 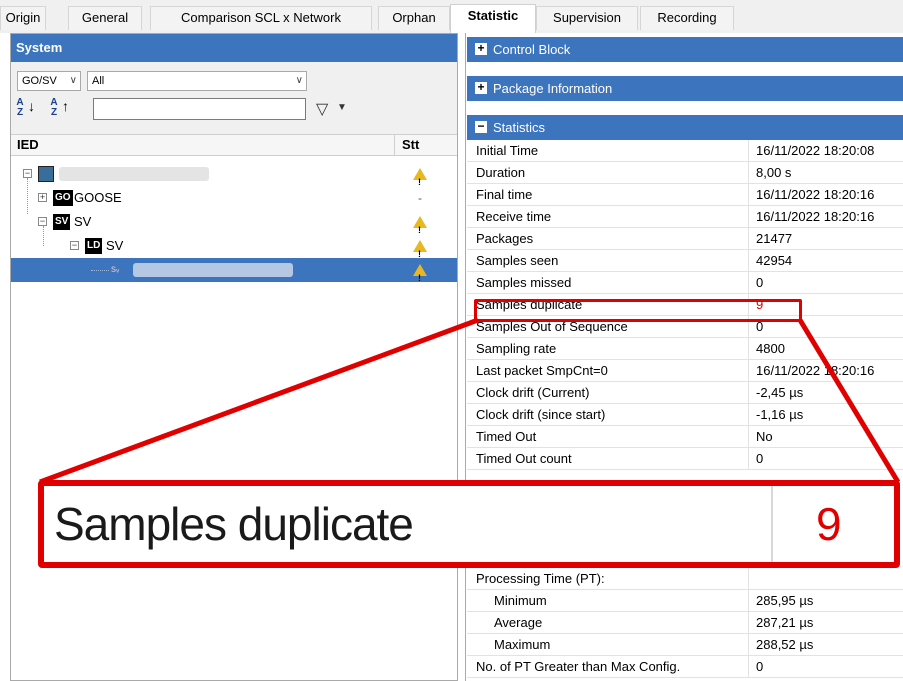 What do you see at coordinates (26, 109) in the screenshot?
I see `sort-ascending-button: A Z ↓` at bounding box center [26, 109].